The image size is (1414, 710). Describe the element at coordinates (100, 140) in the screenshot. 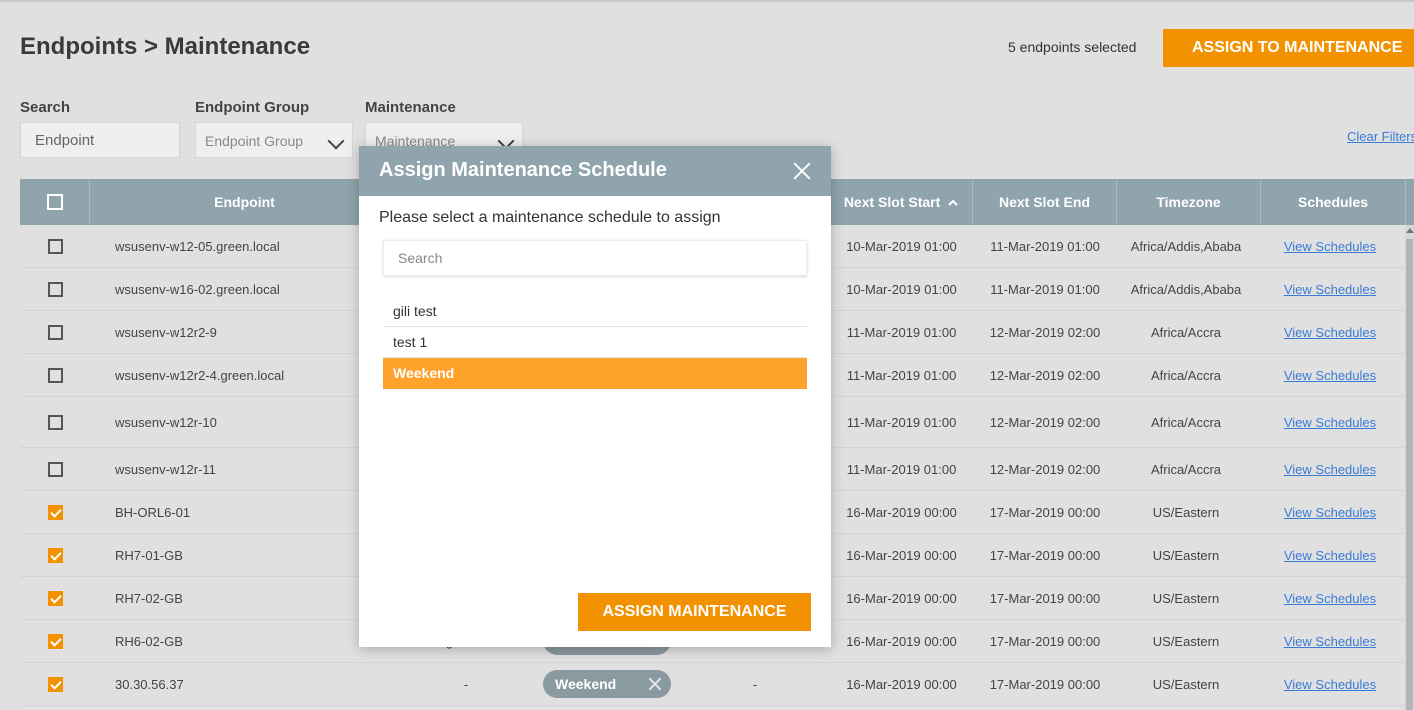

I see `endpoint-search-input: Endpoint` at that location.